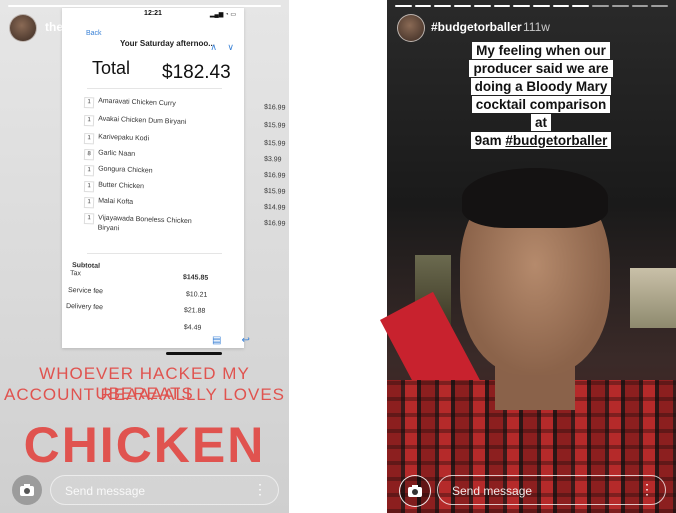 This screenshot has width=676, height=513. I want to click on car-window-right, so click(653, 298).